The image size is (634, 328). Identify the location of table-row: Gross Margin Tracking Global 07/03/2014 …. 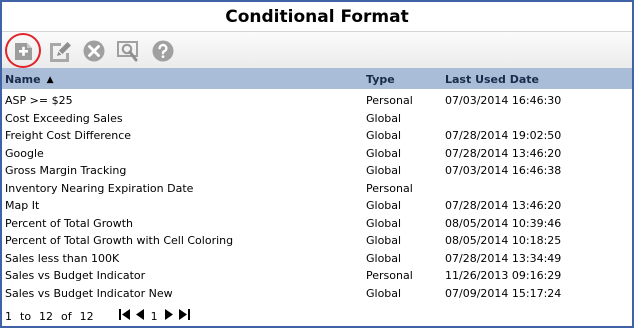
(317, 171).